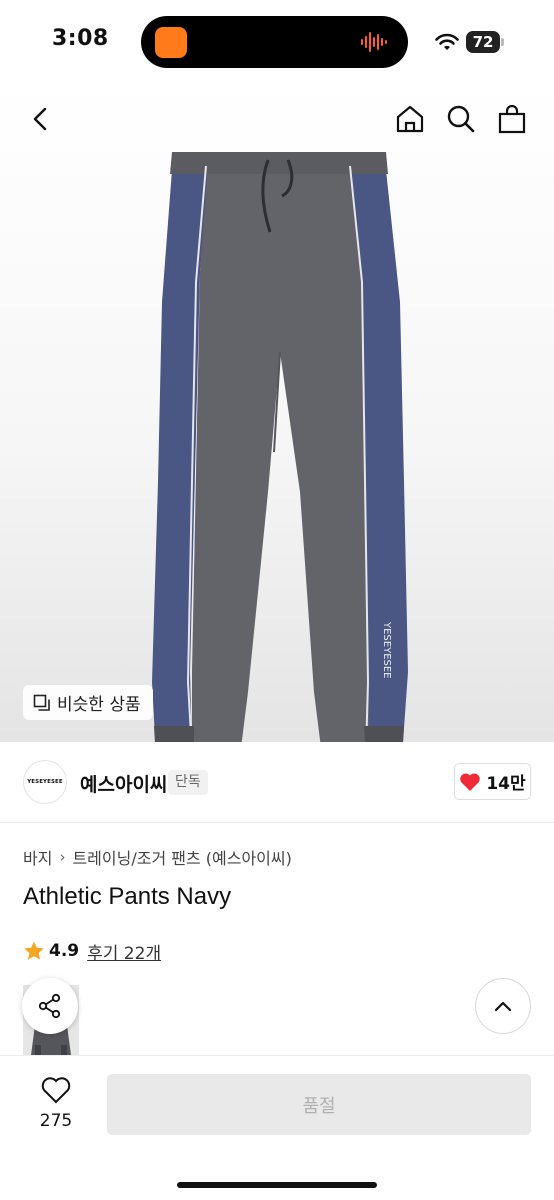 The width and height of the screenshot is (554, 1200). I want to click on share-icon, so click(49, 1006).